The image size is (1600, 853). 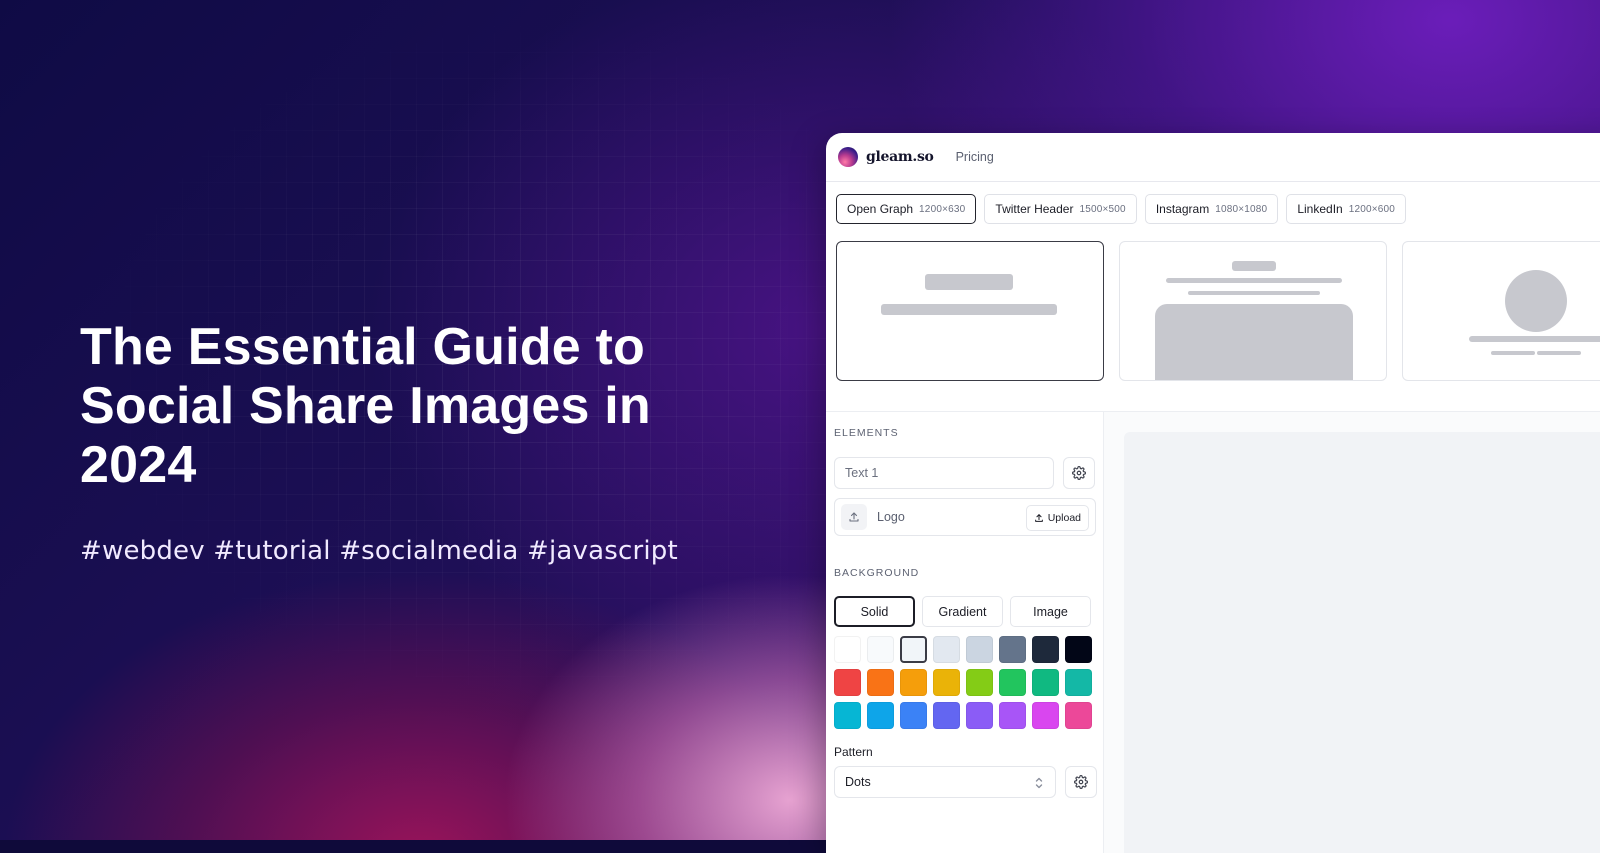 I want to click on size-linkedin-button: LinkedIn 1200×600, so click(x=1346, y=209).